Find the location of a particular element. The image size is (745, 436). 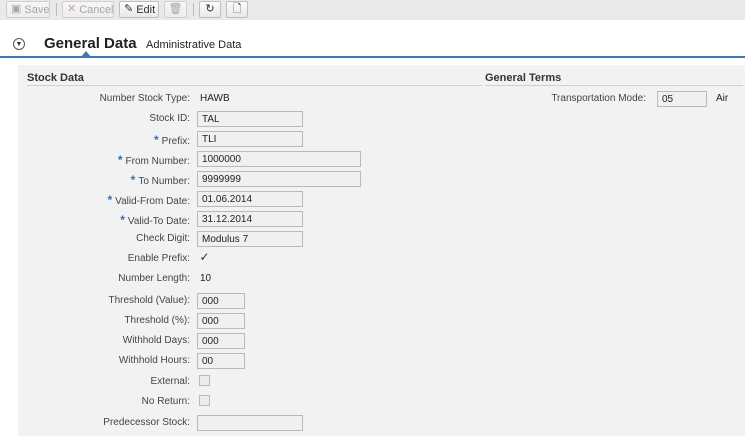

external-label: External: is located at coordinates (170, 381).